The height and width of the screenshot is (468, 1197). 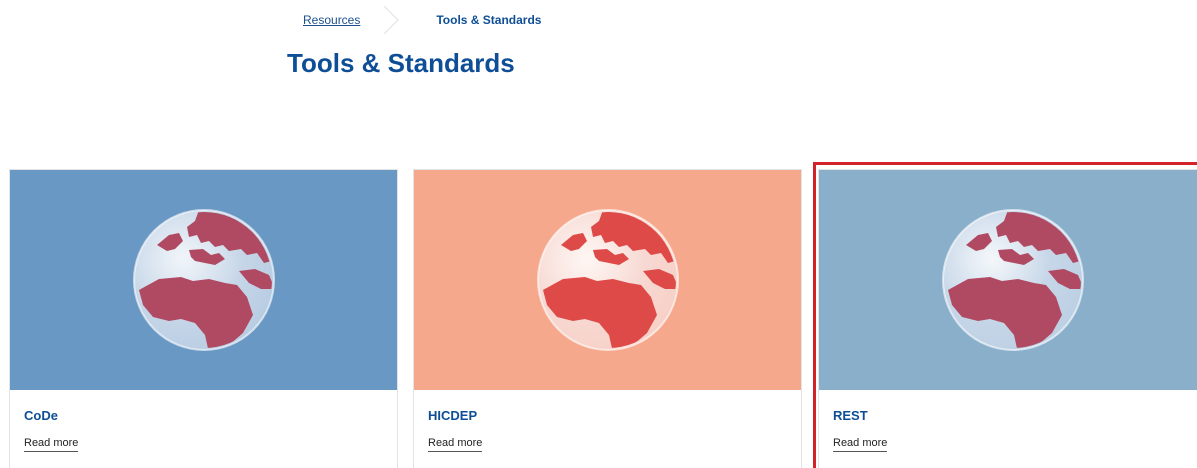 I want to click on card-title: CoDe, so click(x=41, y=415).